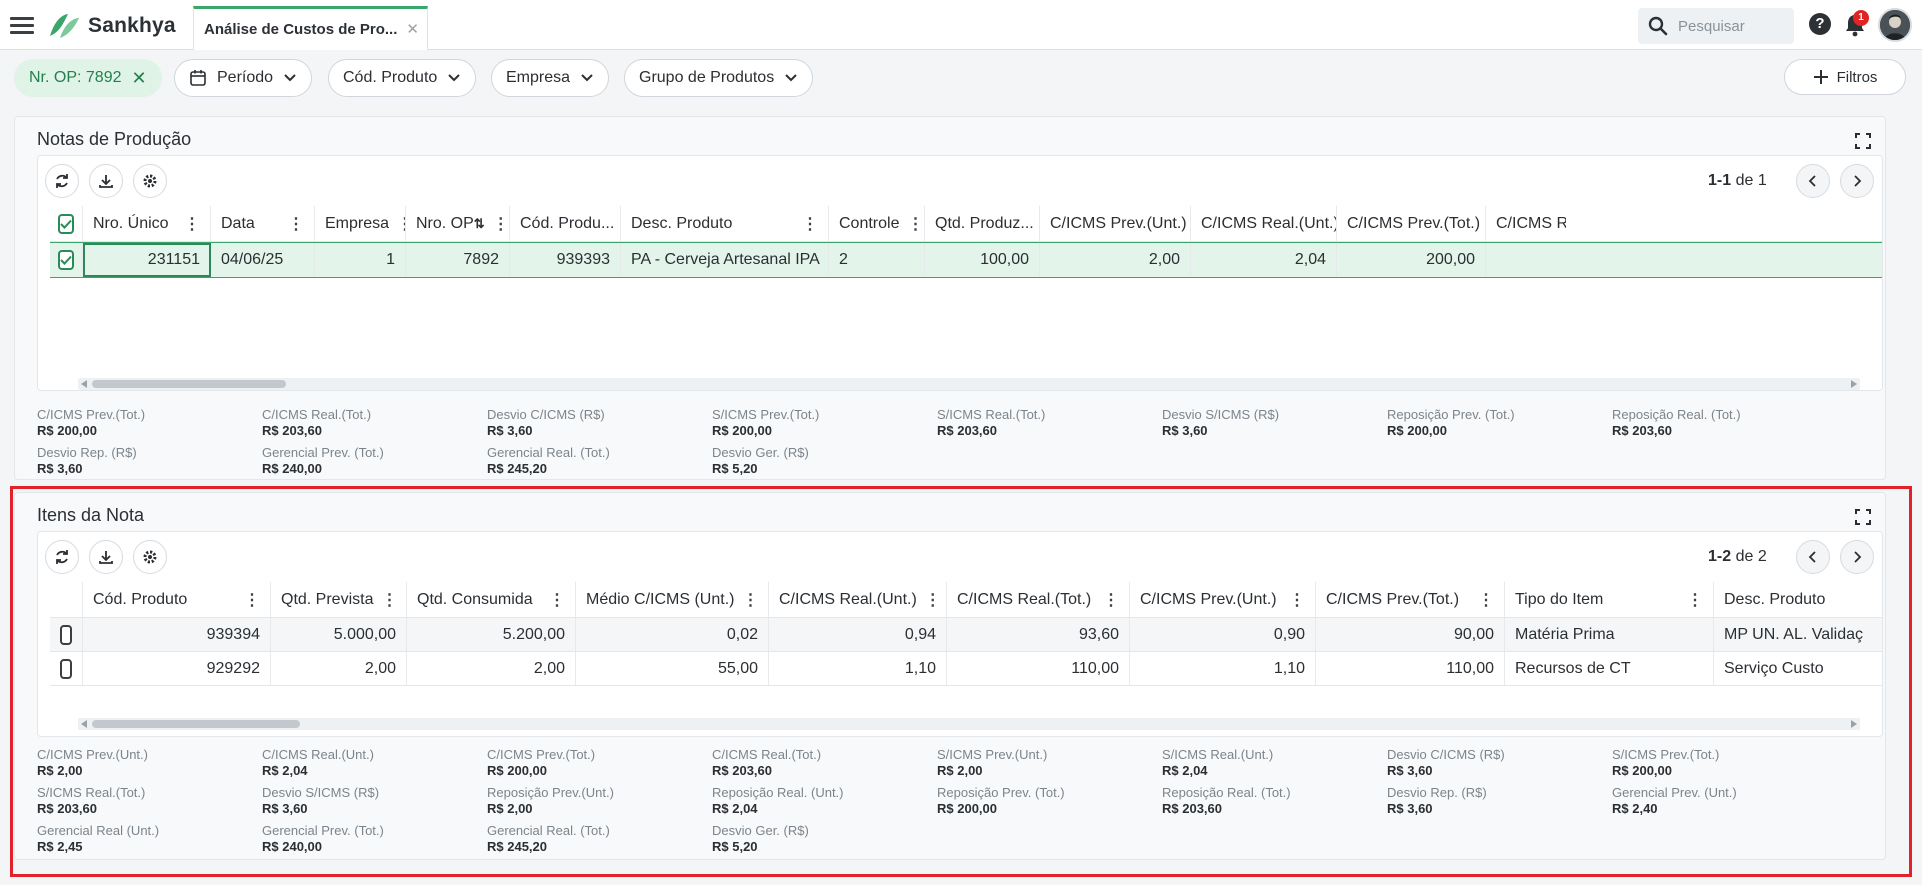 Image resolution: width=1922 pixels, height=885 pixels. I want to click on close-icon: ✕, so click(139, 78).